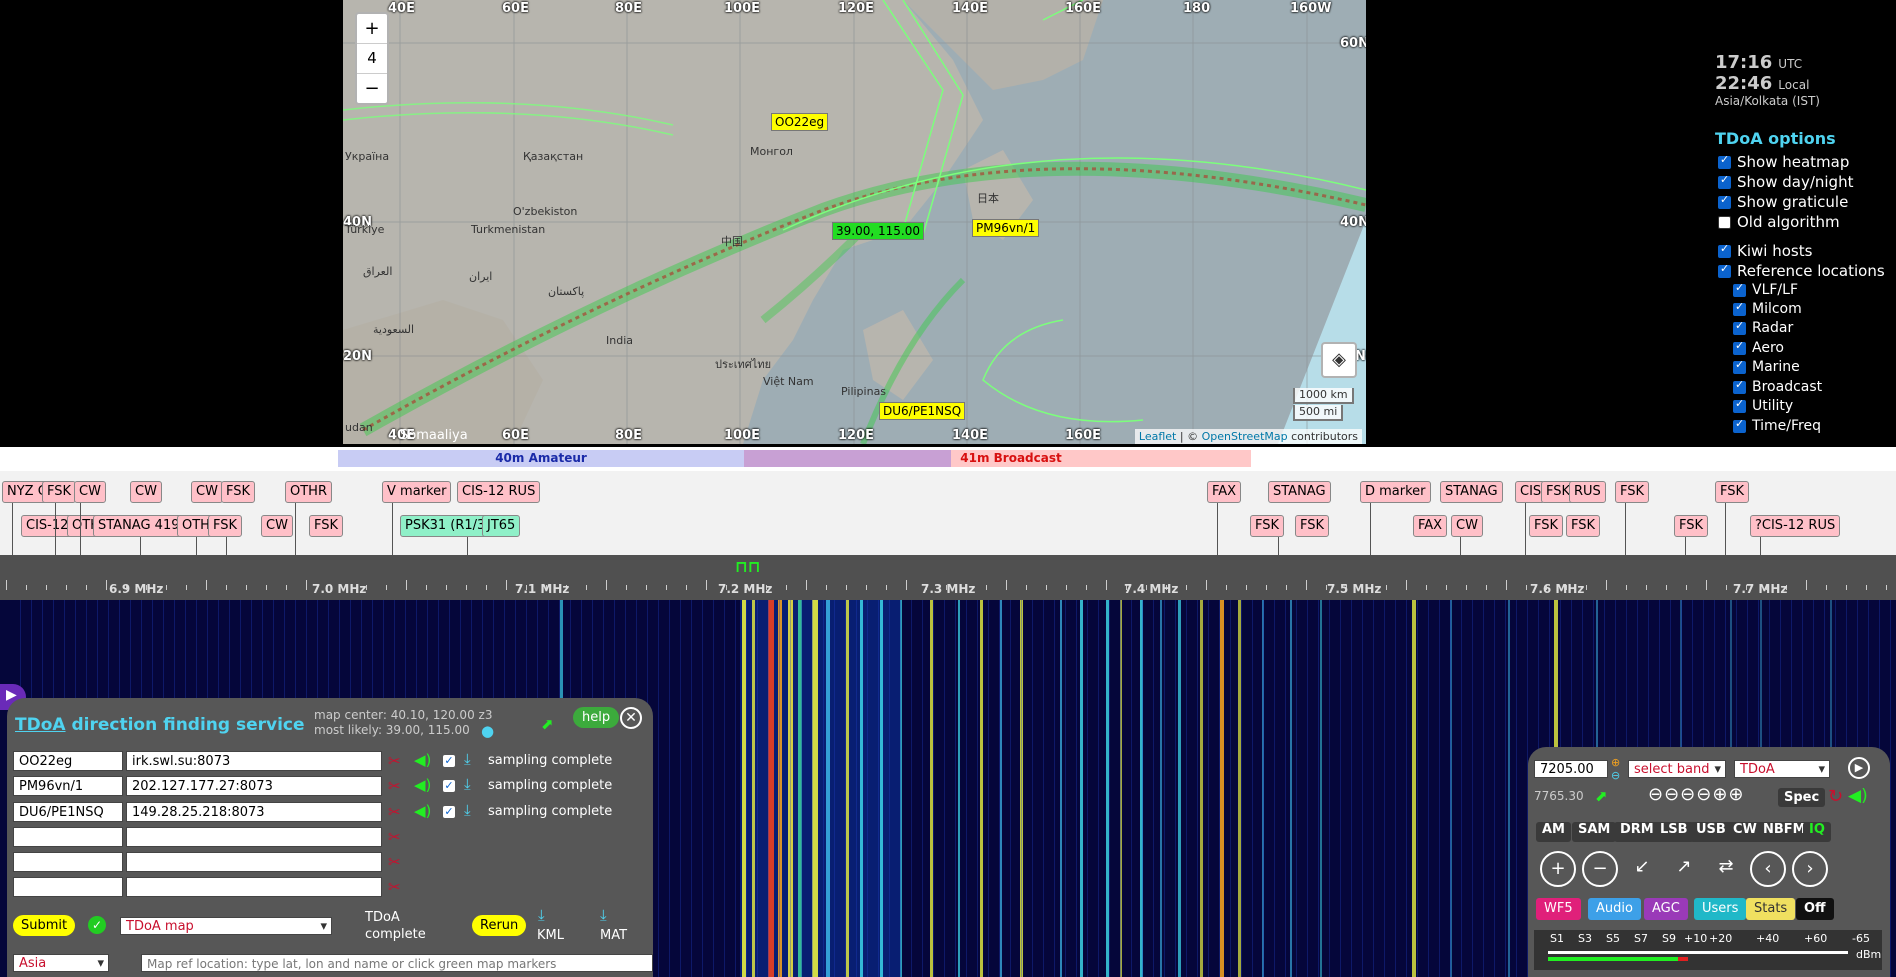  I want to click on option-radar: Radar, so click(1763, 327).